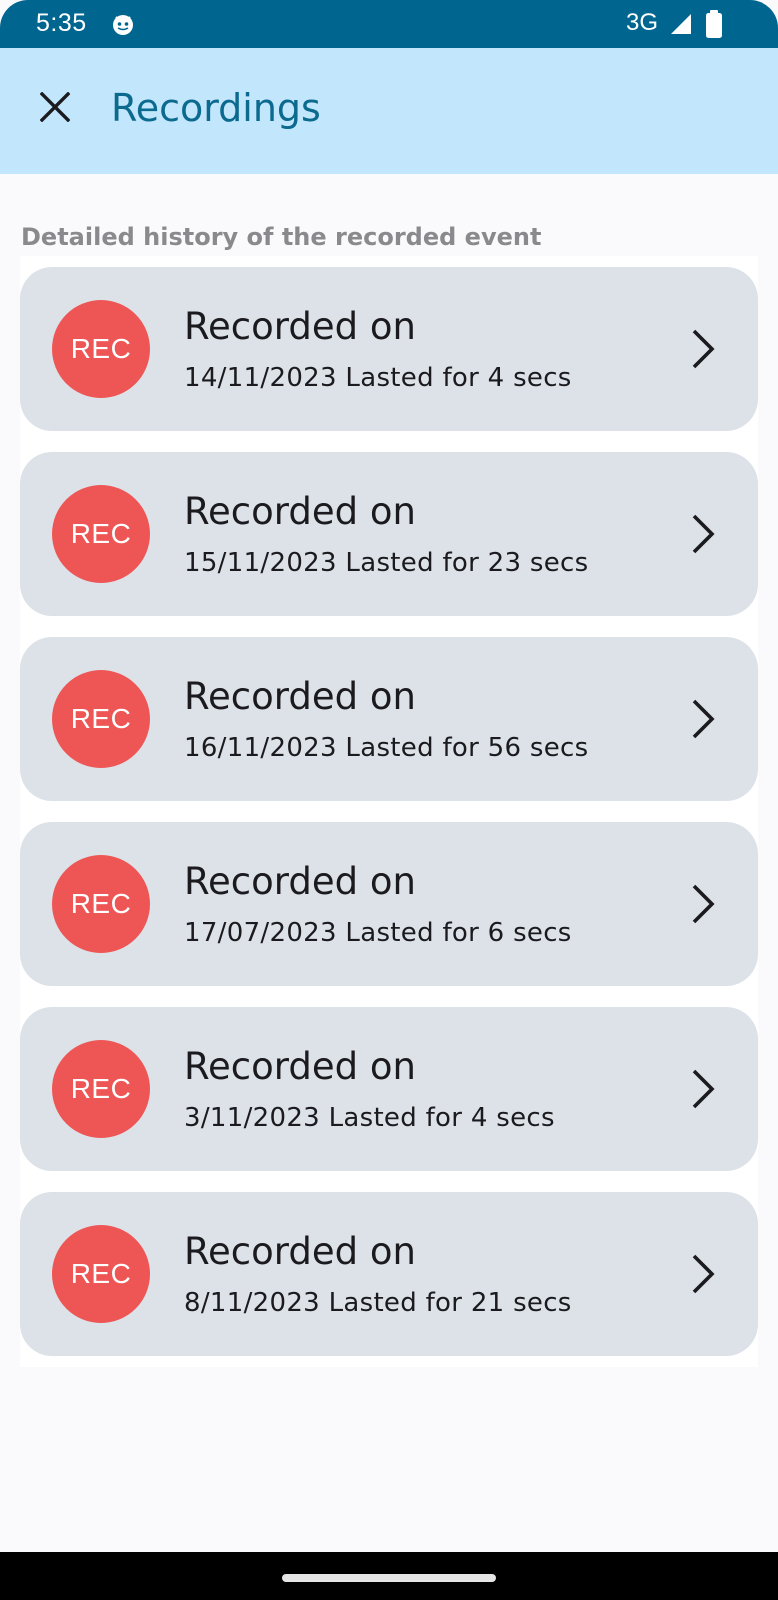 Image resolution: width=778 pixels, height=1600 pixels. What do you see at coordinates (386, 748) in the screenshot?
I see `recording-detail: 16/11/2023 Lasted for 56 secs` at bounding box center [386, 748].